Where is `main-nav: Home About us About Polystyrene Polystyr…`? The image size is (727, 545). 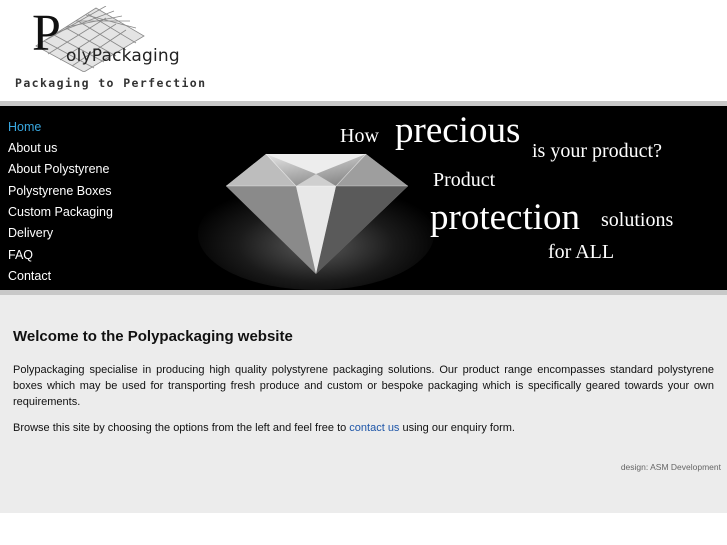 main-nav: Home About us About Polystyrene Polystyr… is located at coordinates (100, 198).